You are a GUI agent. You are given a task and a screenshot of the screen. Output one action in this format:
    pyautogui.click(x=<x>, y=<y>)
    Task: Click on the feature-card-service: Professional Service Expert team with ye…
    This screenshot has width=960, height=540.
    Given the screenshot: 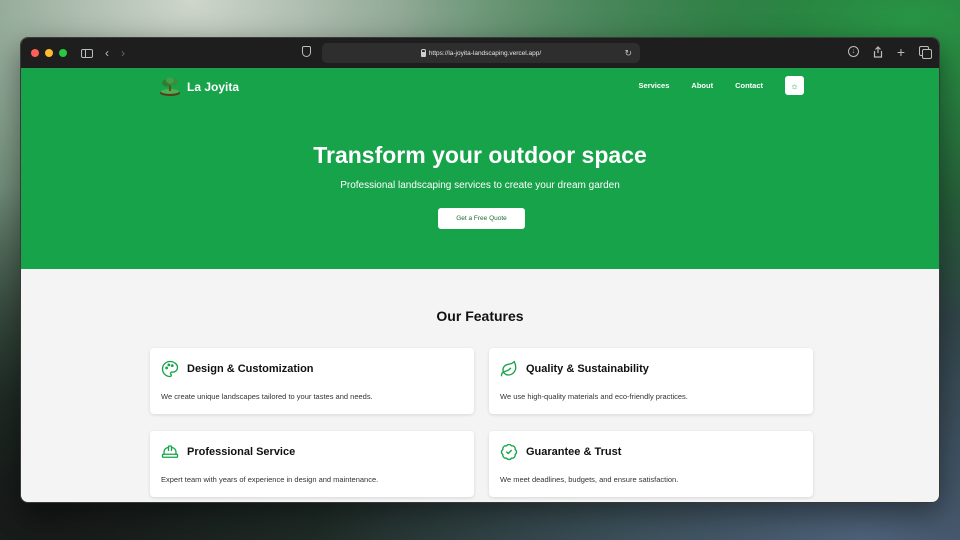 What is the action you would take?
    pyautogui.click(x=312, y=464)
    